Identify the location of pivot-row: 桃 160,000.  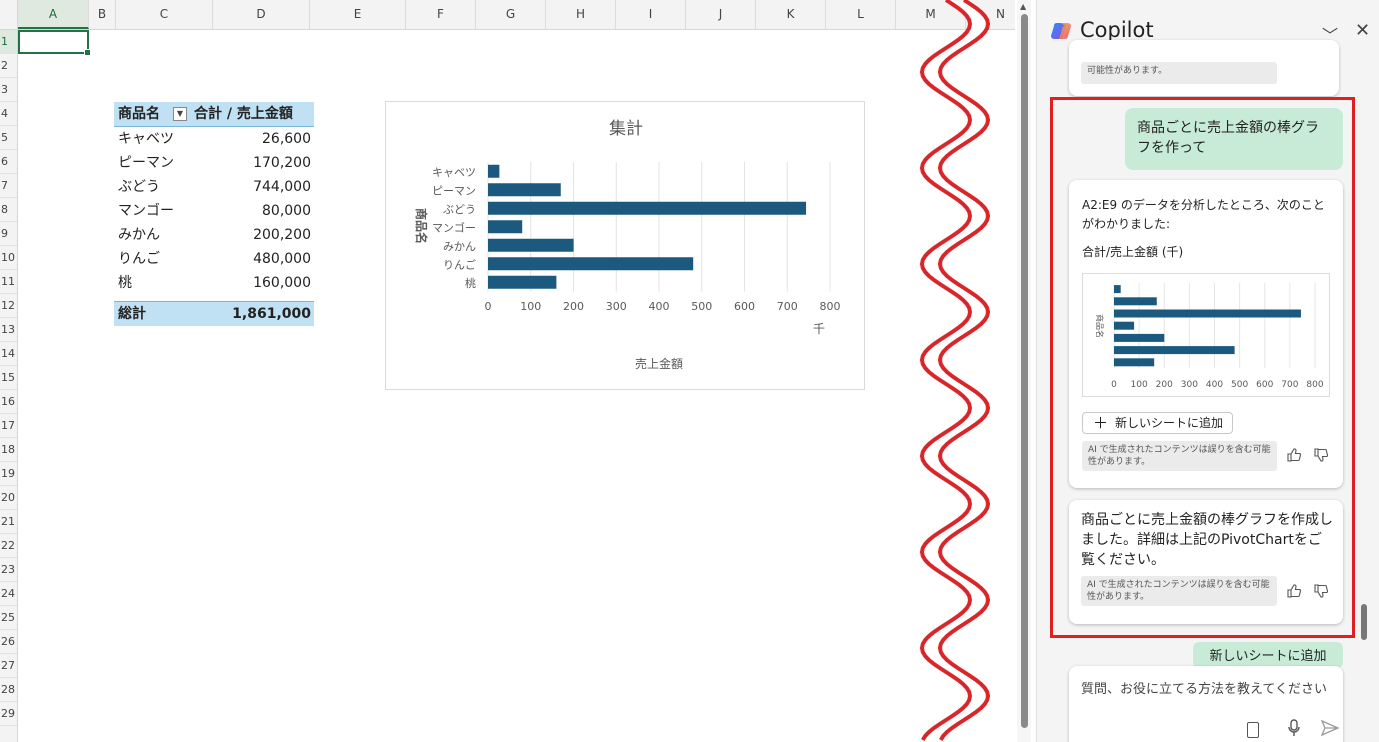
(214, 283).